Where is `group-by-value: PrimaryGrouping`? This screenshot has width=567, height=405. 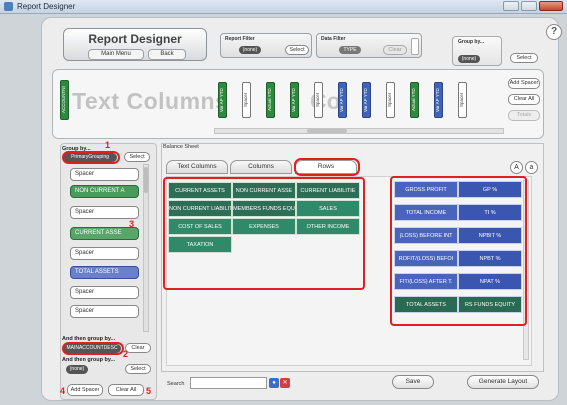 group-by-value: PrimaryGrouping is located at coordinates (90, 157).